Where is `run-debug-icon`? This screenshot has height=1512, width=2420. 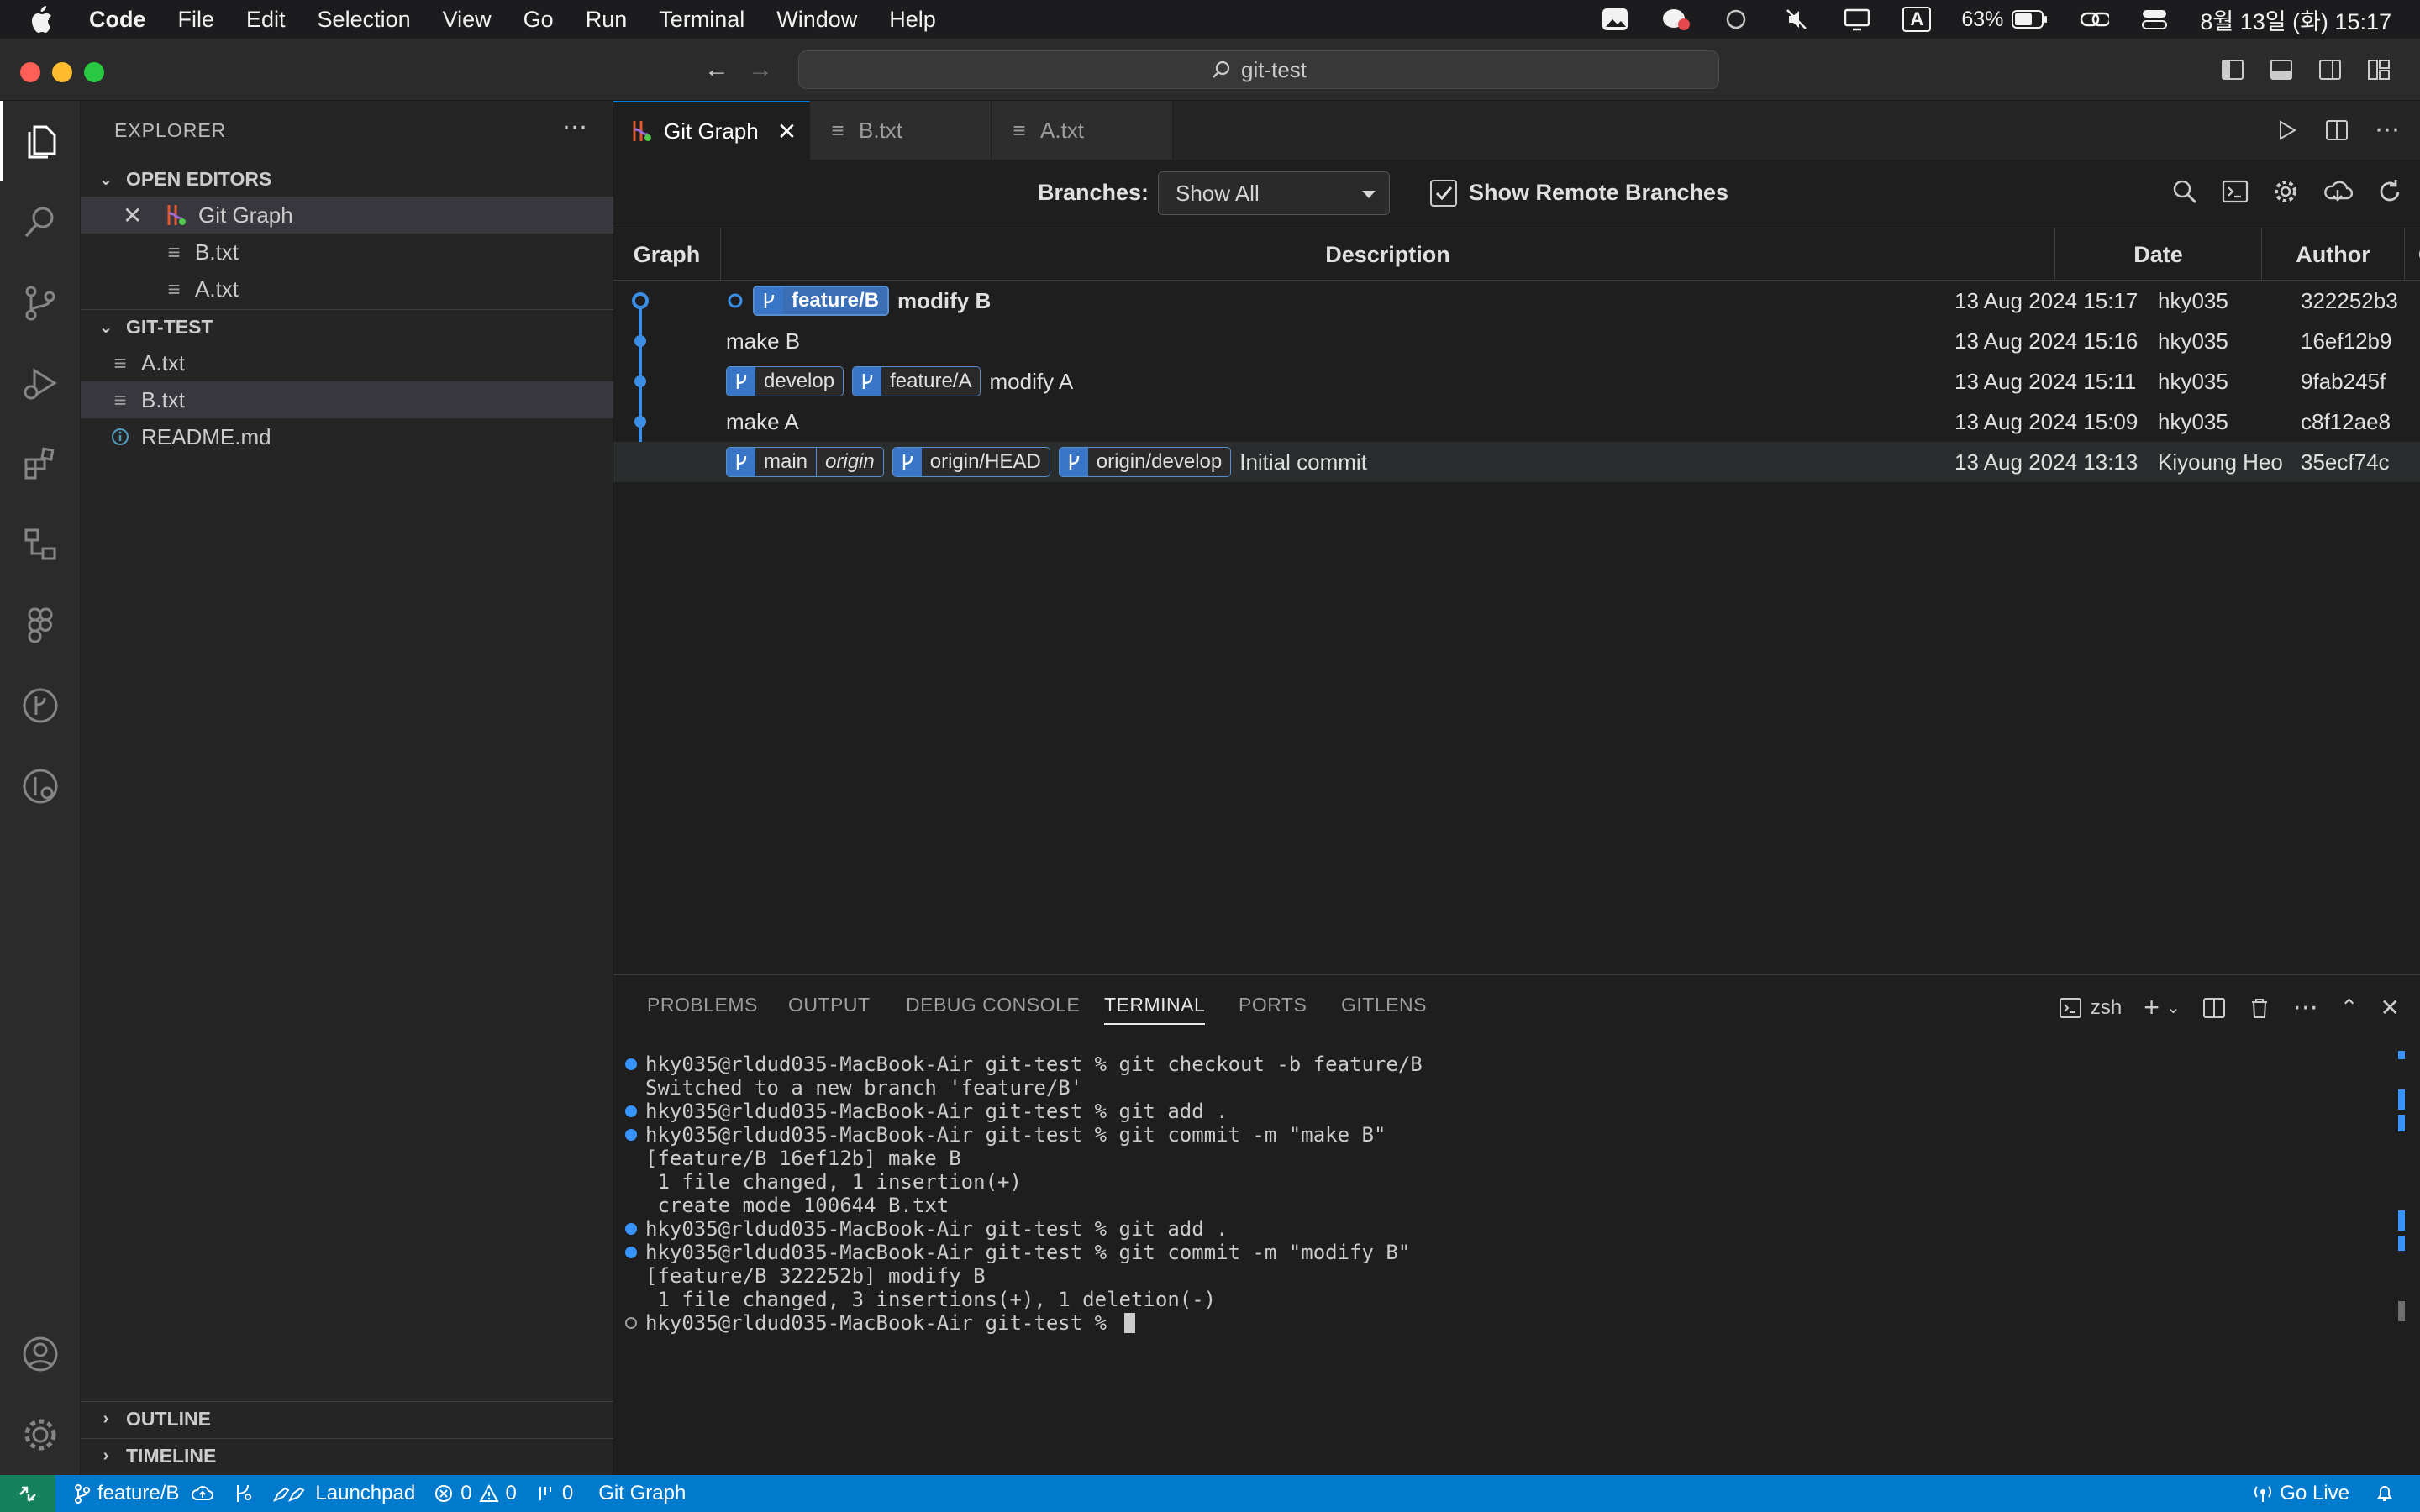
run-debug-icon is located at coordinates (40, 383).